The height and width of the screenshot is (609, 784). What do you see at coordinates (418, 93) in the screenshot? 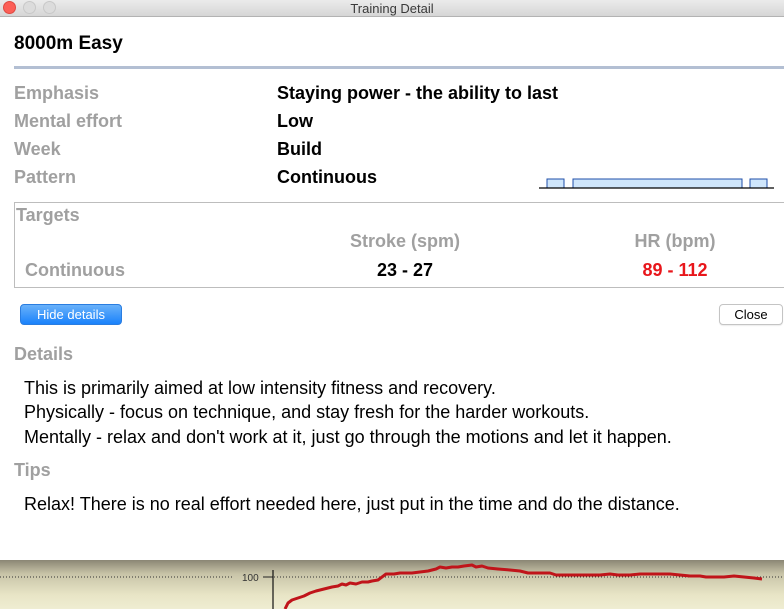
I see `info-value: Staying power - the ability to last` at bounding box center [418, 93].